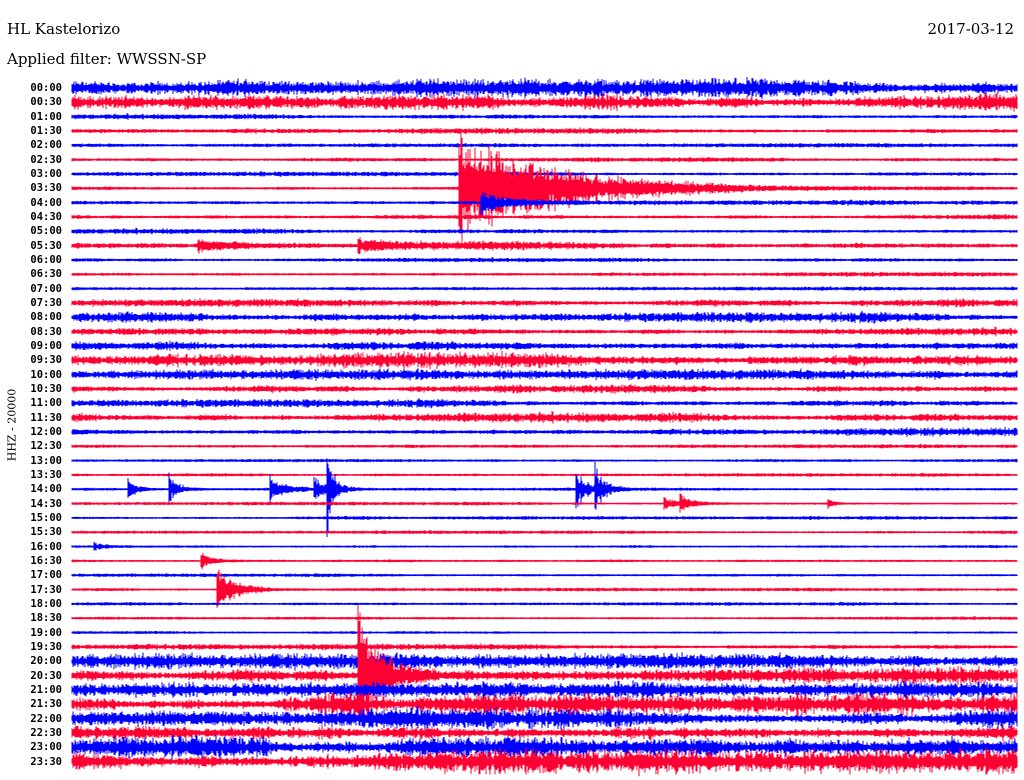 The width and height of the screenshot is (1024, 780). Describe the element at coordinates (544, 647) in the screenshot. I see `trace-1930` at that location.